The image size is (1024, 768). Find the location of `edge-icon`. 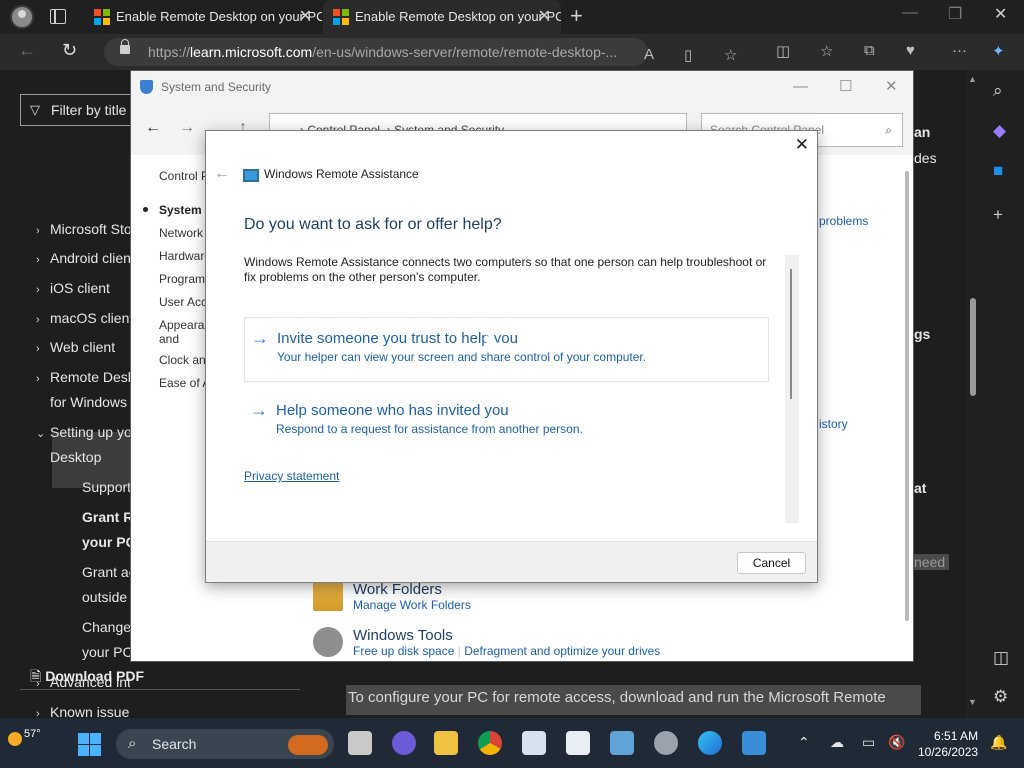

edge-icon is located at coordinates (710, 743).